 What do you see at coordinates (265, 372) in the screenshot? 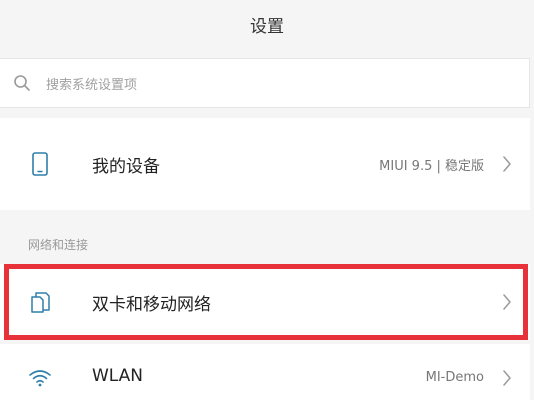
I see `wlan-row: WLAN MI-Demo` at bounding box center [265, 372].